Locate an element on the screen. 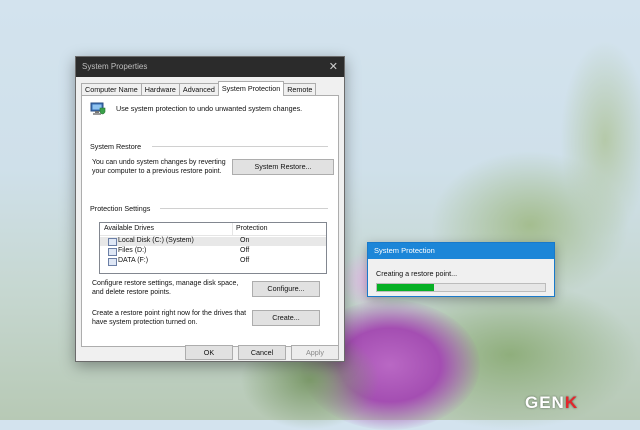  drive-row: Files (D:) Off is located at coordinates (213, 251).